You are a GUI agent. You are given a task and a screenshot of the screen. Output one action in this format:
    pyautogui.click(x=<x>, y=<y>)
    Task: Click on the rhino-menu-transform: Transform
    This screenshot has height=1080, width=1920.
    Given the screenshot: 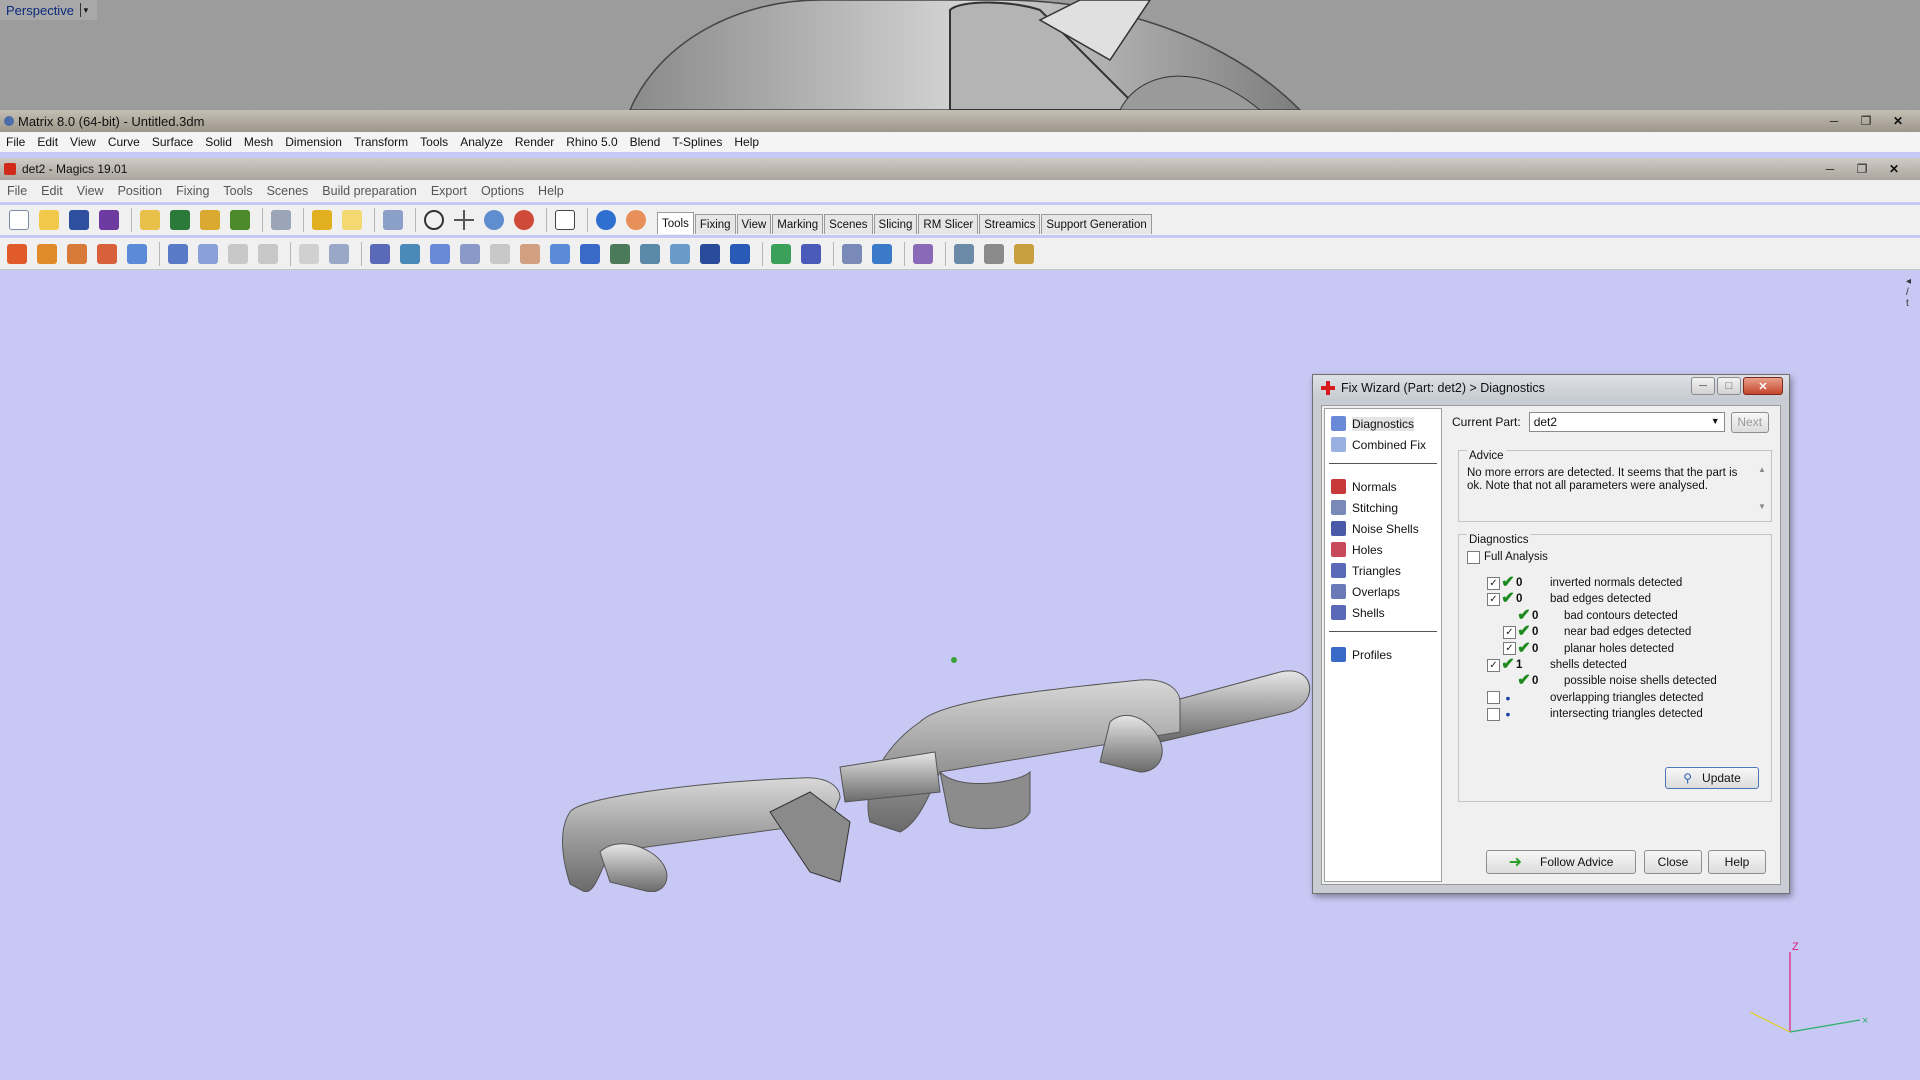 What is the action you would take?
    pyautogui.click(x=381, y=142)
    